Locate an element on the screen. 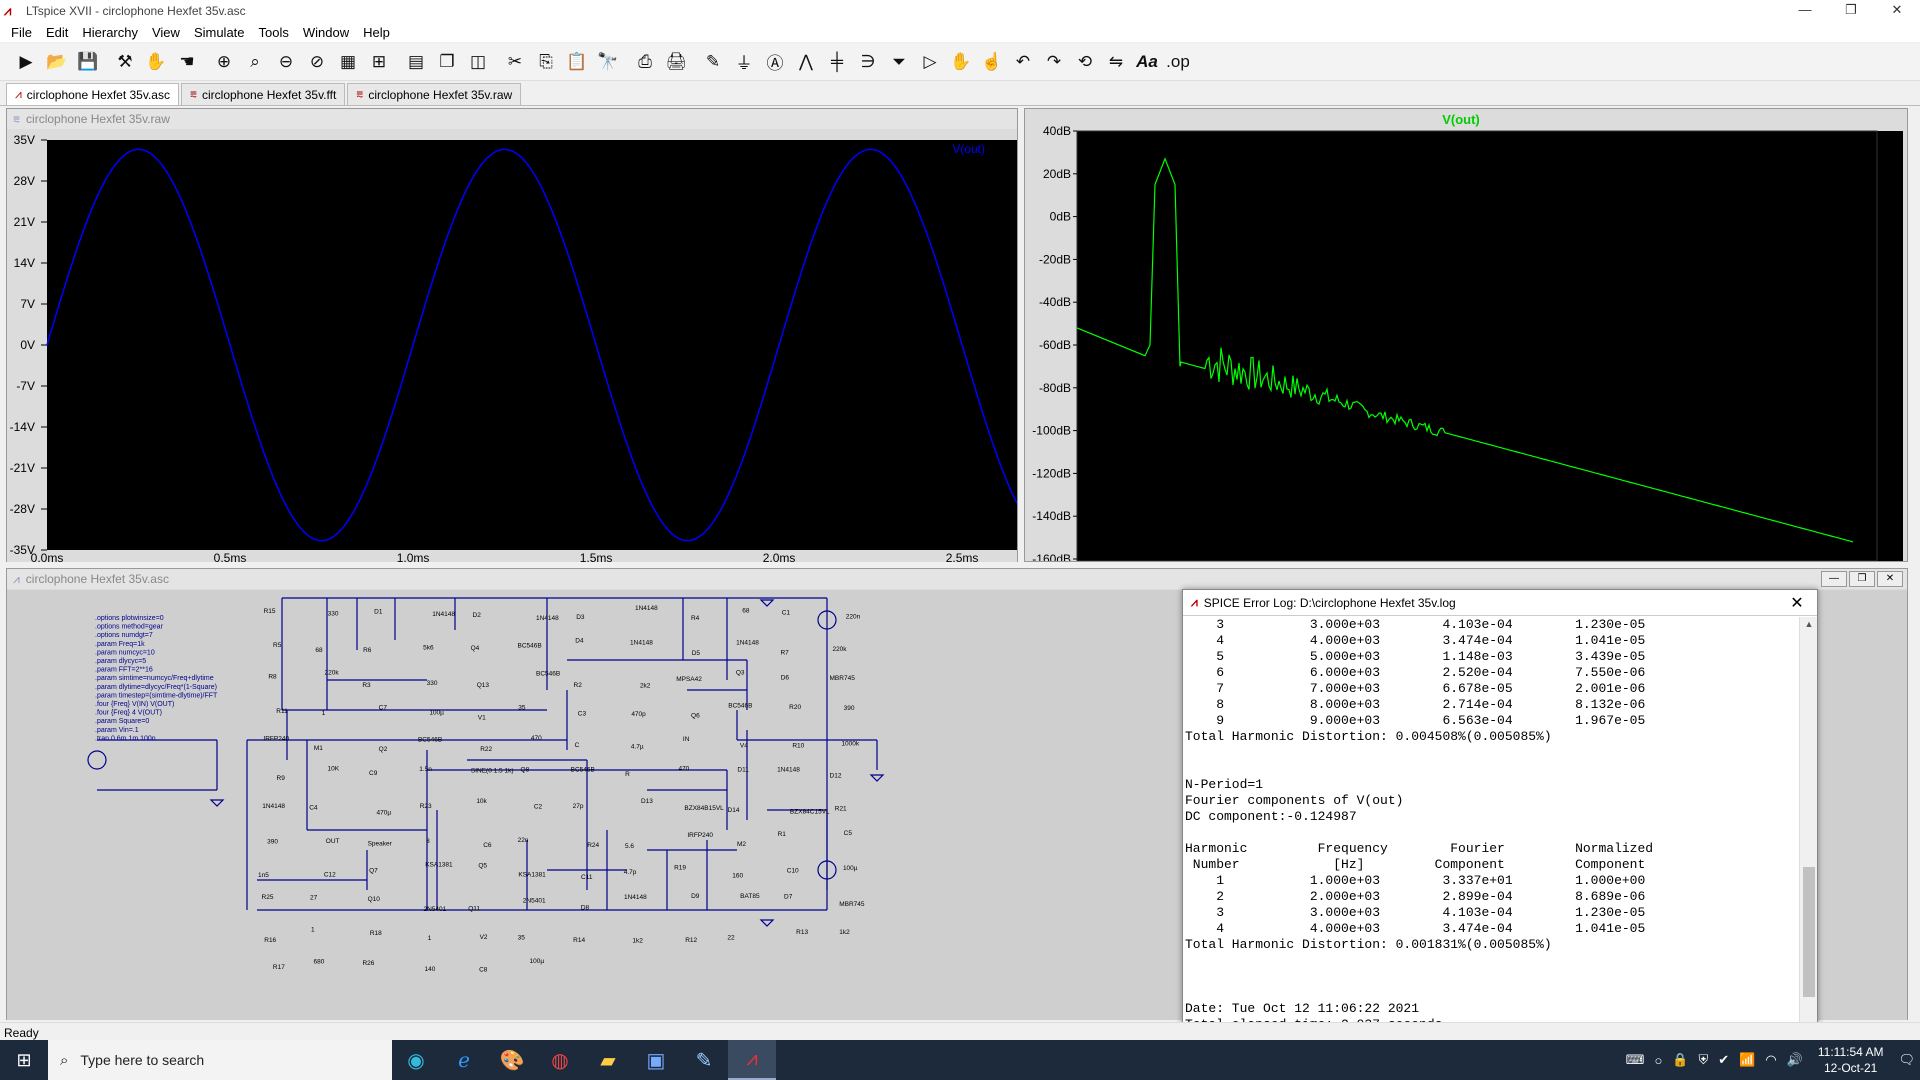 This screenshot has height=1080, width=1920. component-label: R22 is located at coordinates (486, 749).